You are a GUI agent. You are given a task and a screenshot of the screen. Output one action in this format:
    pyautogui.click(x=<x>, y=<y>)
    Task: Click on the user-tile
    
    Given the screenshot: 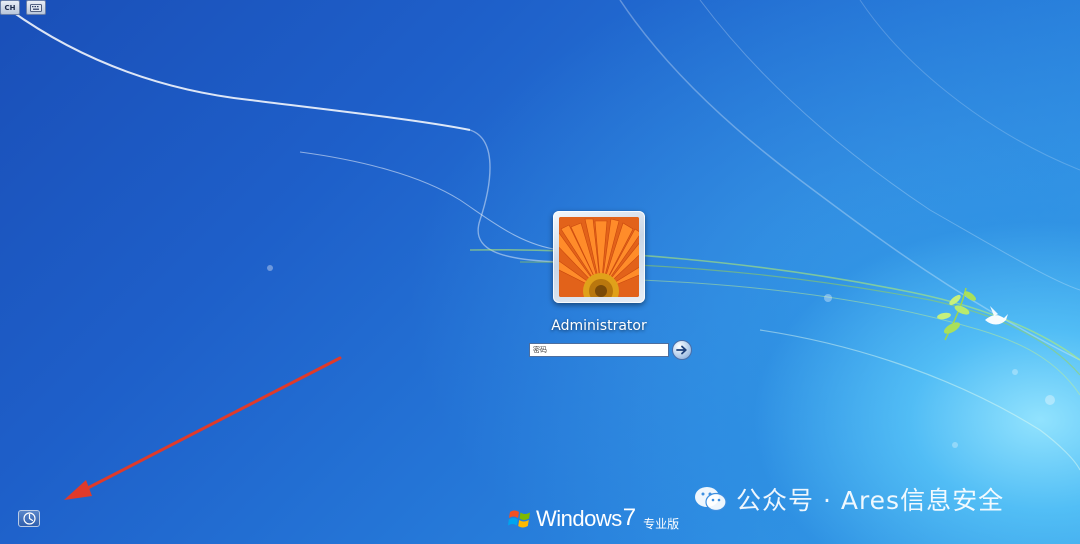 What is the action you would take?
    pyautogui.click(x=599, y=257)
    